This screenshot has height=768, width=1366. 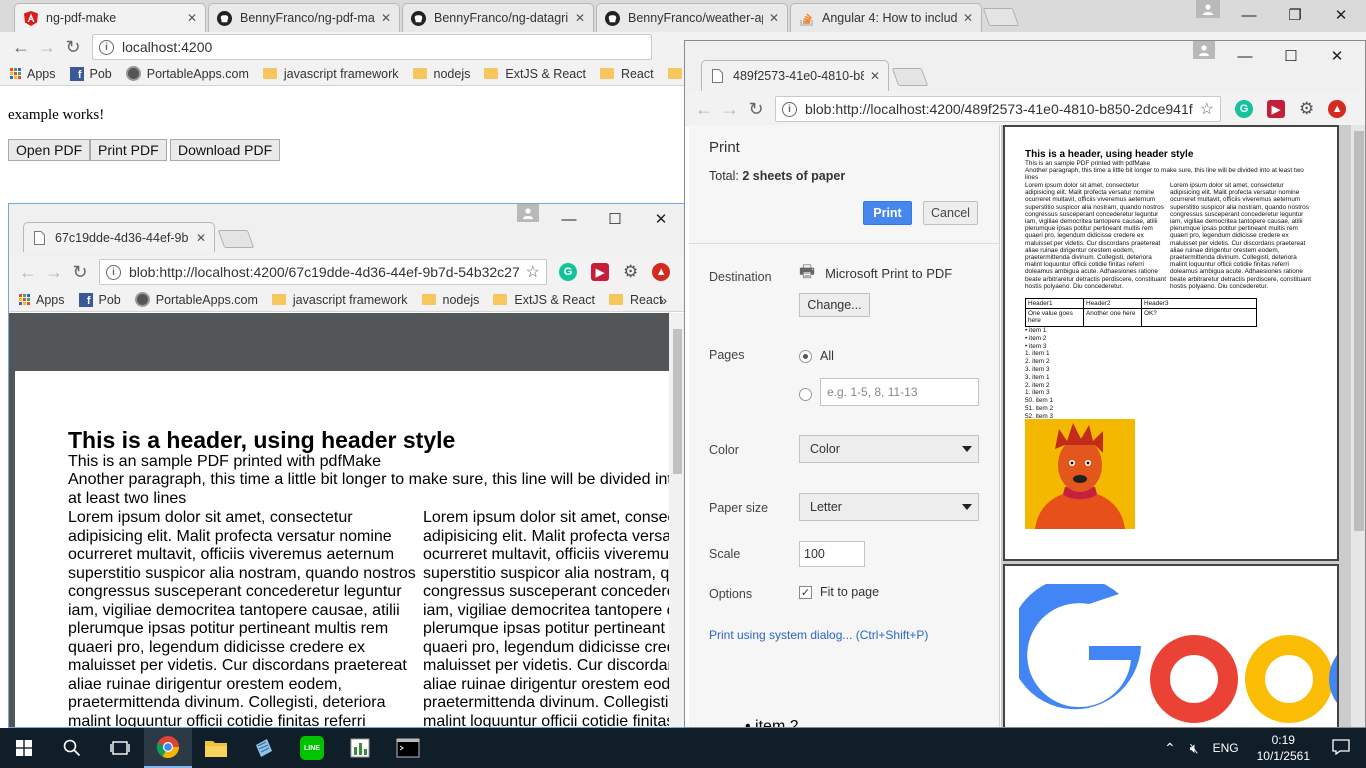 I want to click on paper-size-select: Letter, so click(x=889, y=507).